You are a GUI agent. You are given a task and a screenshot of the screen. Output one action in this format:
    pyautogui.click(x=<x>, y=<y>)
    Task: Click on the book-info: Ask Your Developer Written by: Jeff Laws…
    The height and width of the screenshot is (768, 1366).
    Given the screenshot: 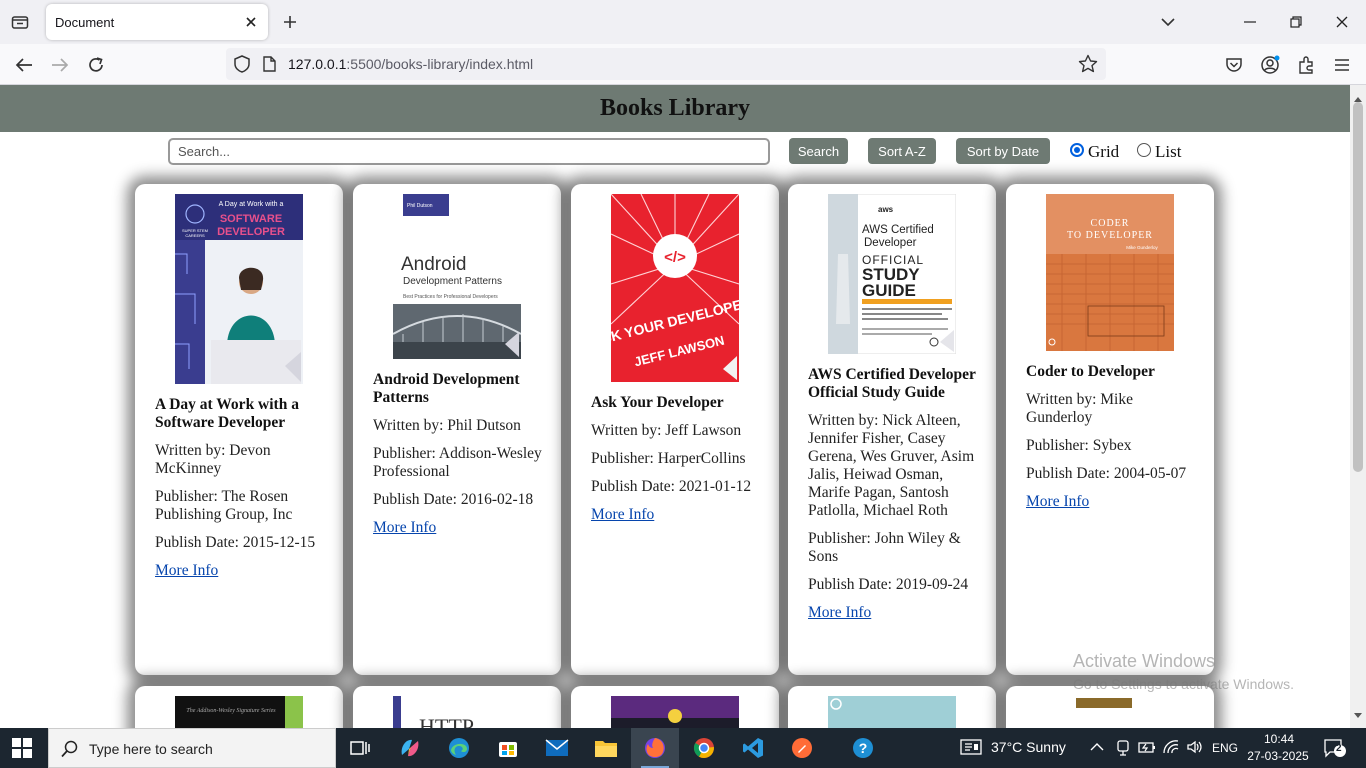 What is the action you would take?
    pyautogui.click(x=677, y=459)
    